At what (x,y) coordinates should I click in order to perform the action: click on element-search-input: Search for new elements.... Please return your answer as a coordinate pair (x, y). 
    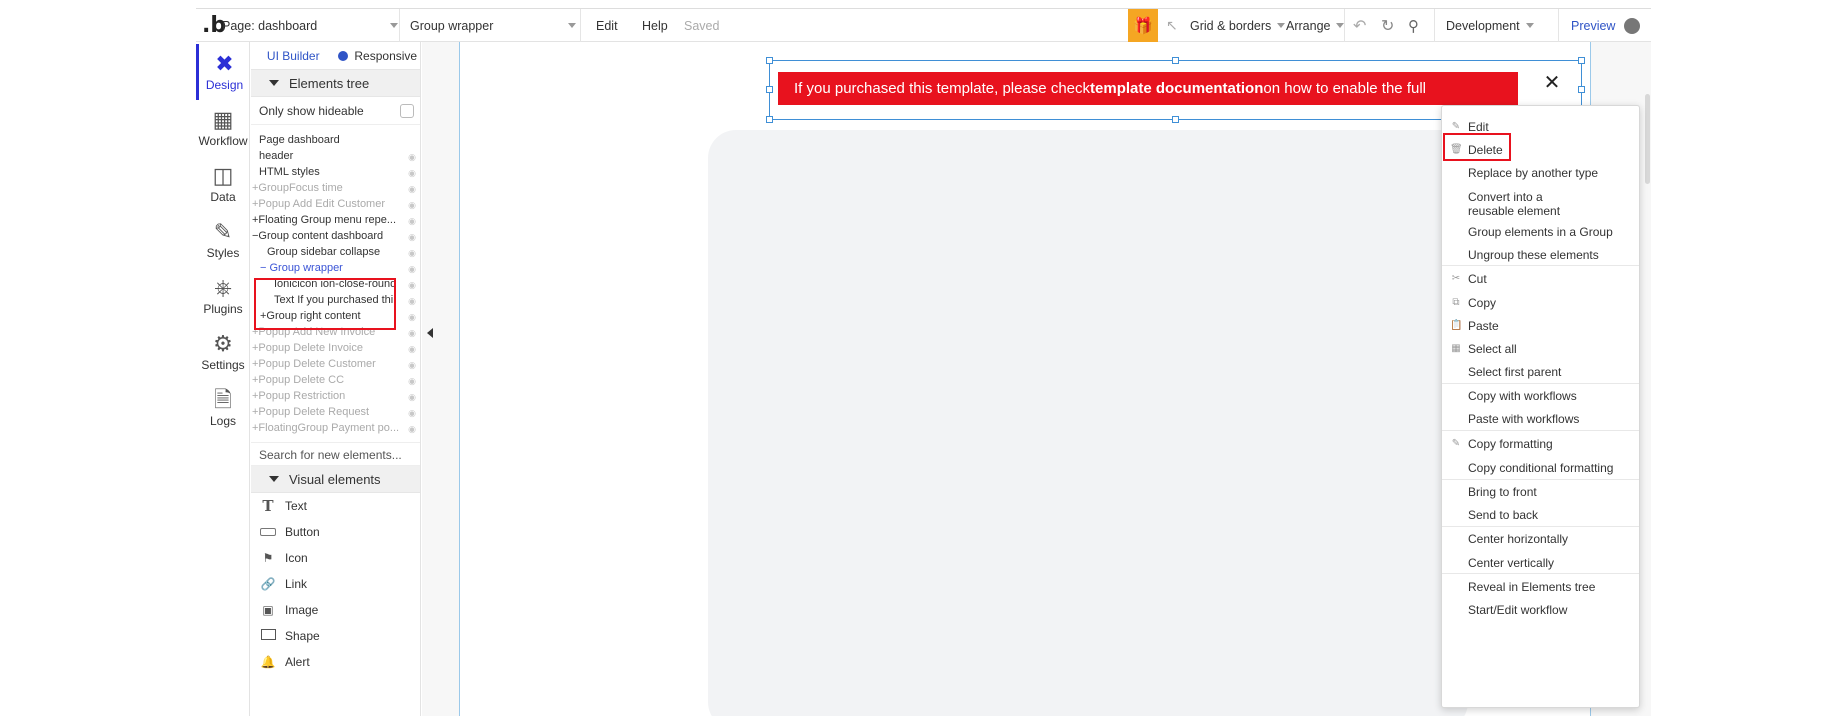
    Looking at the image, I should click on (335, 454).